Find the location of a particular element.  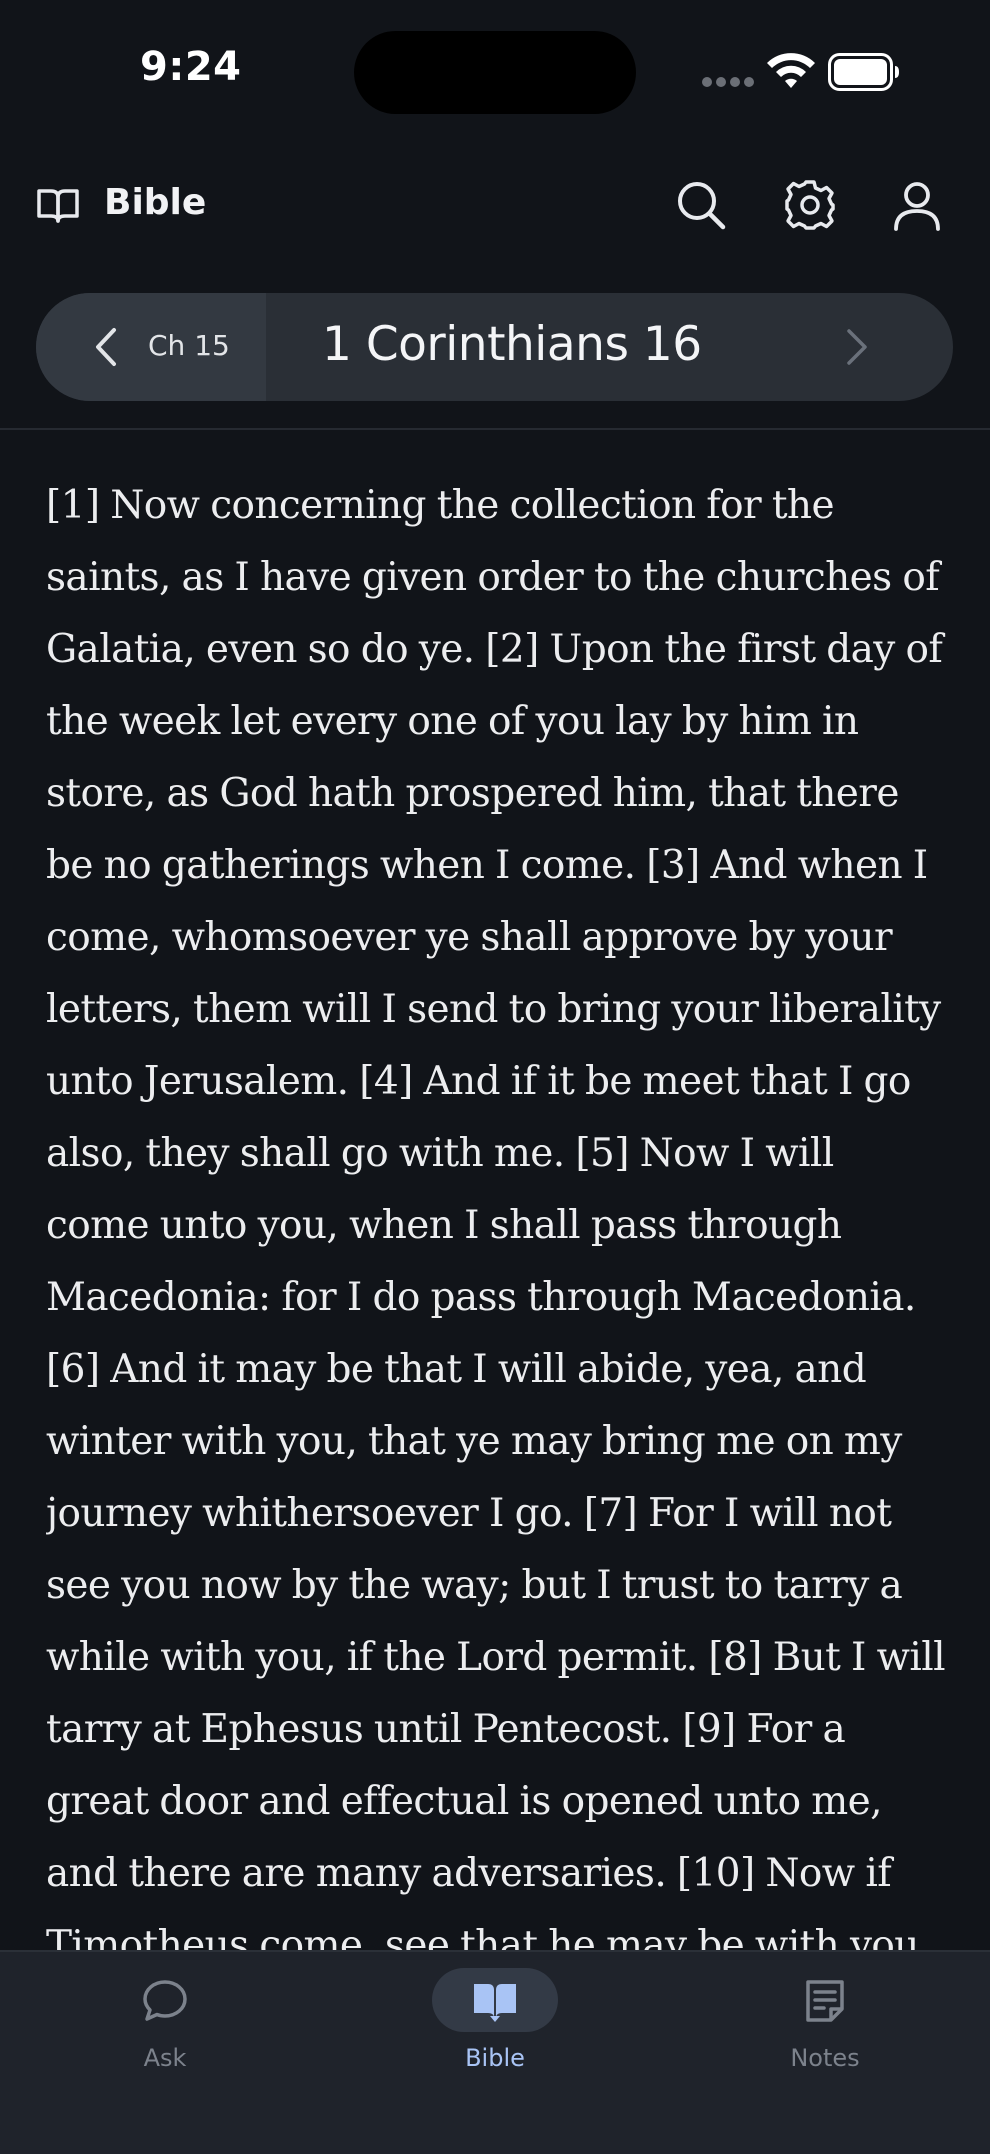

gear-icon is located at coordinates (810, 205).